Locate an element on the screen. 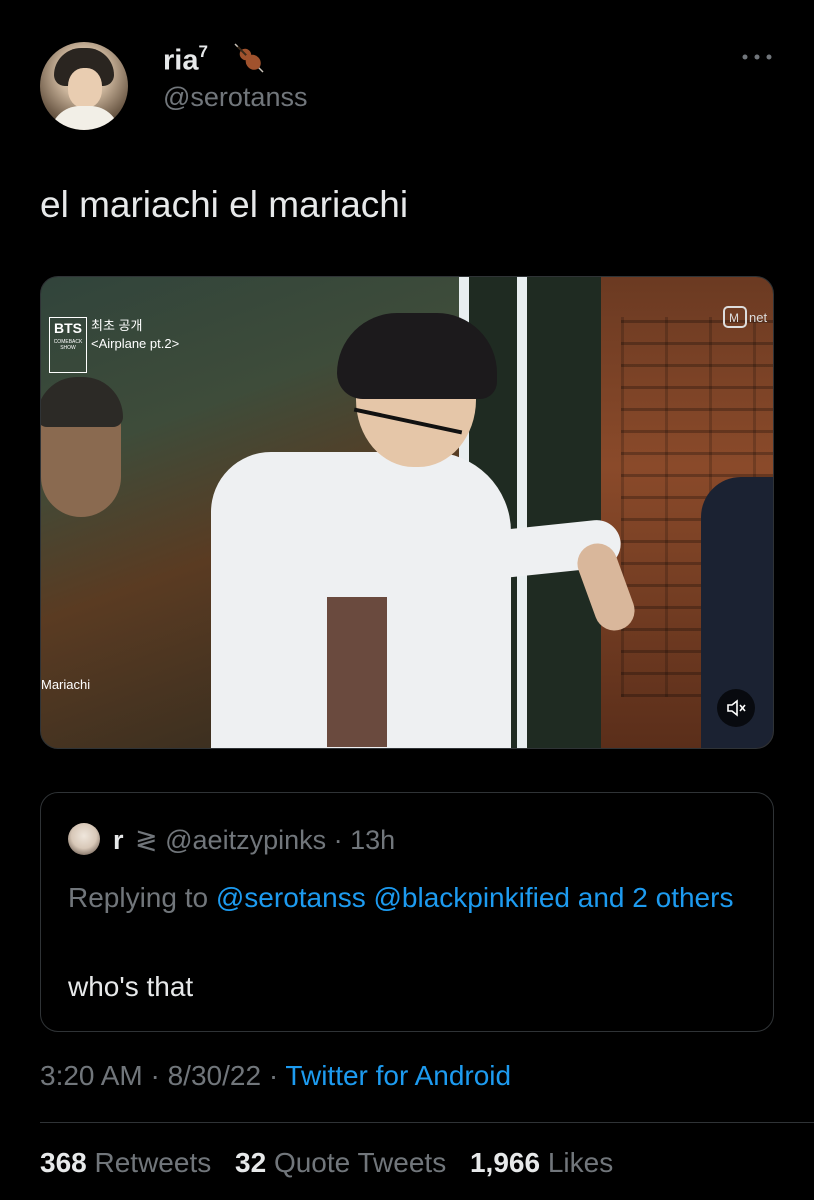 The width and height of the screenshot is (814, 1200). retweets-stat: 368 Retweets is located at coordinates (125, 1162).